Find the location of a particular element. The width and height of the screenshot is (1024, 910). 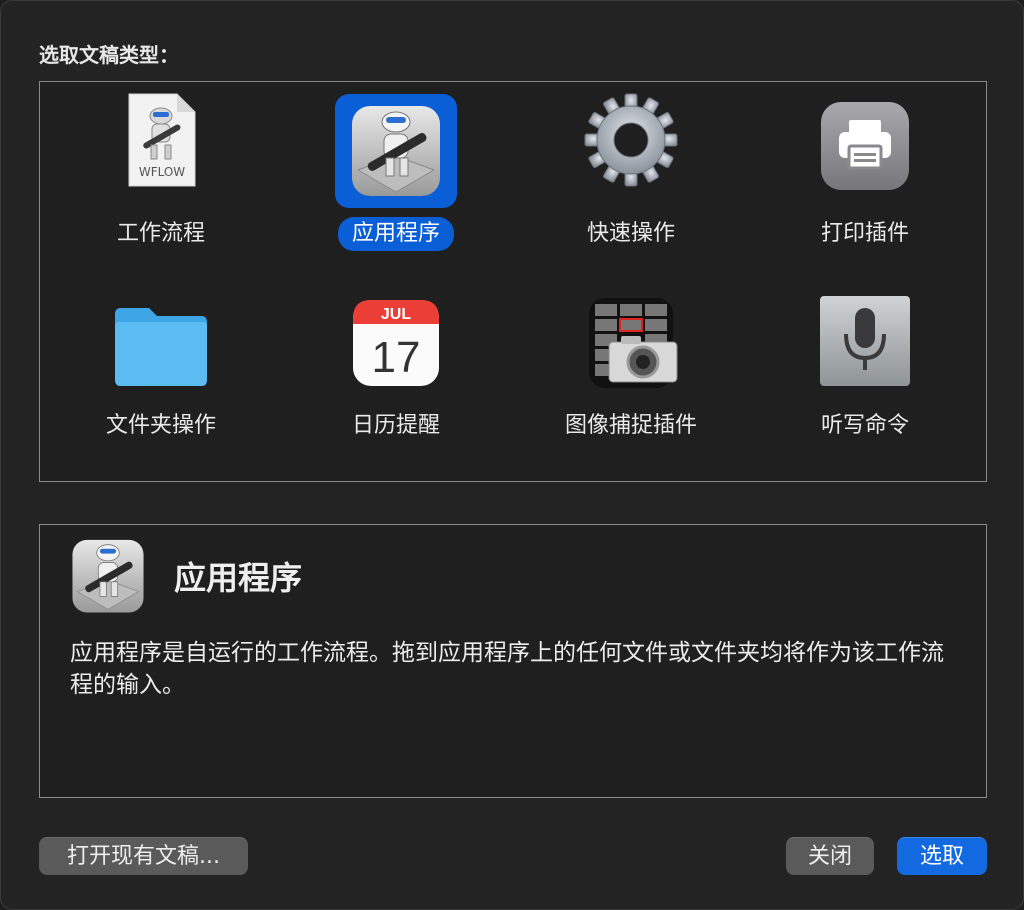

type-application: 应用程序 is located at coordinates (396, 175).